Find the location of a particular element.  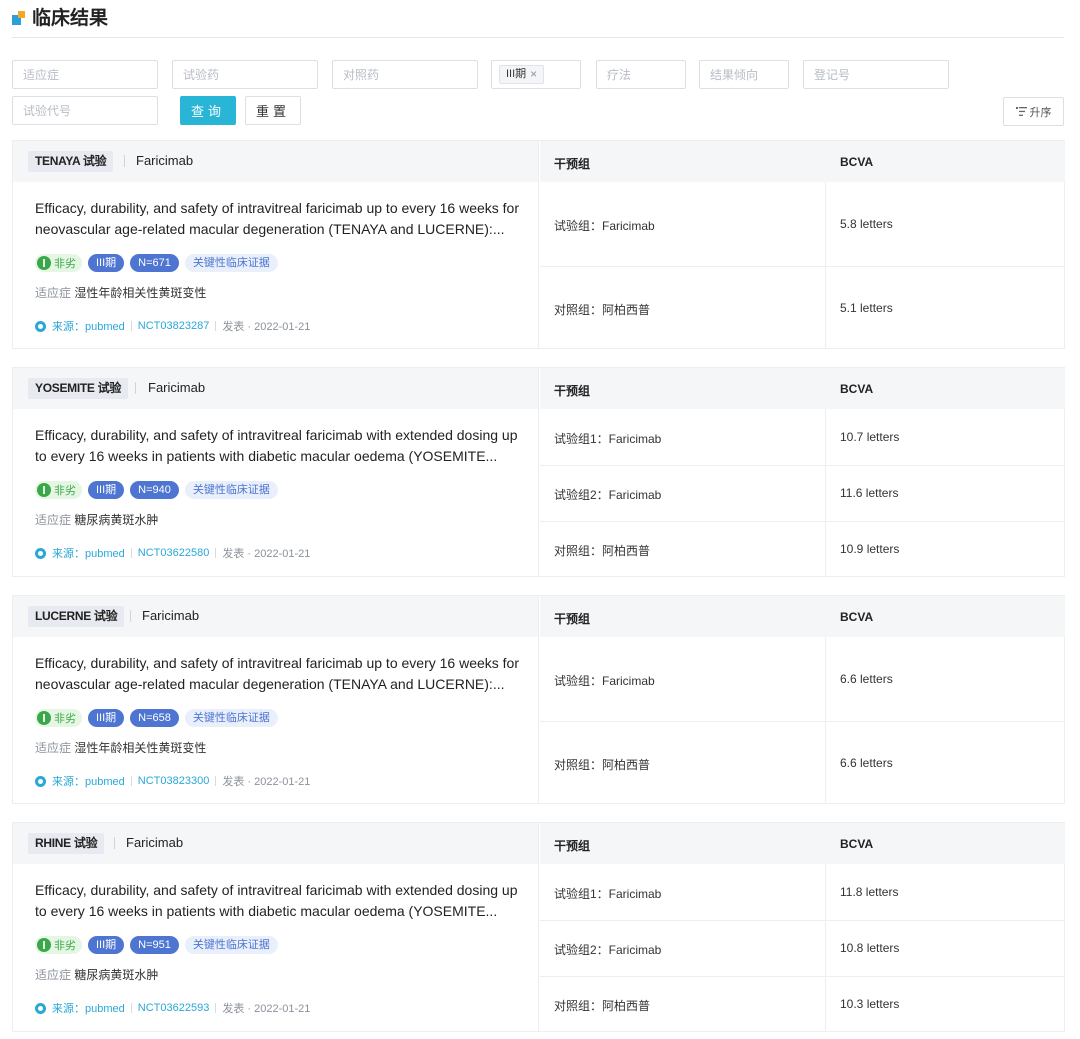

result-trend-input is located at coordinates (744, 74).